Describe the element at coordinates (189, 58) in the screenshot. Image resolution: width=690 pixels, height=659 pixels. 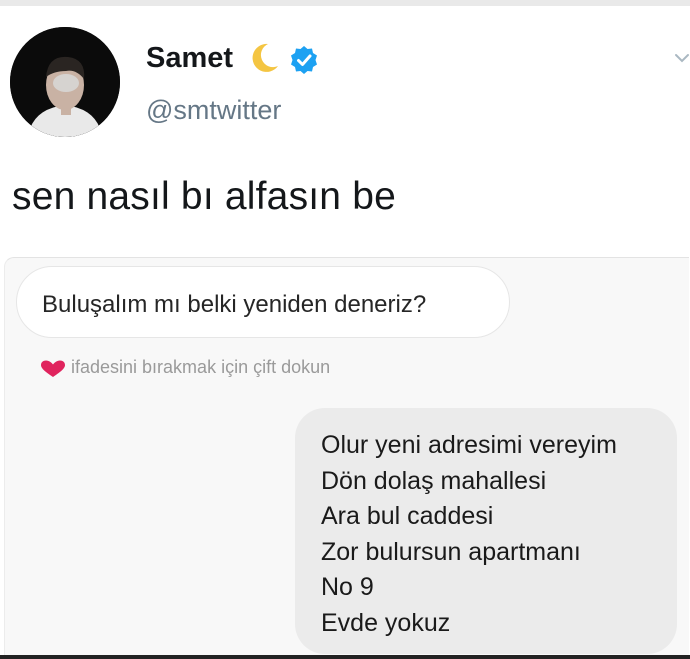
I see `display-name: Samet` at that location.